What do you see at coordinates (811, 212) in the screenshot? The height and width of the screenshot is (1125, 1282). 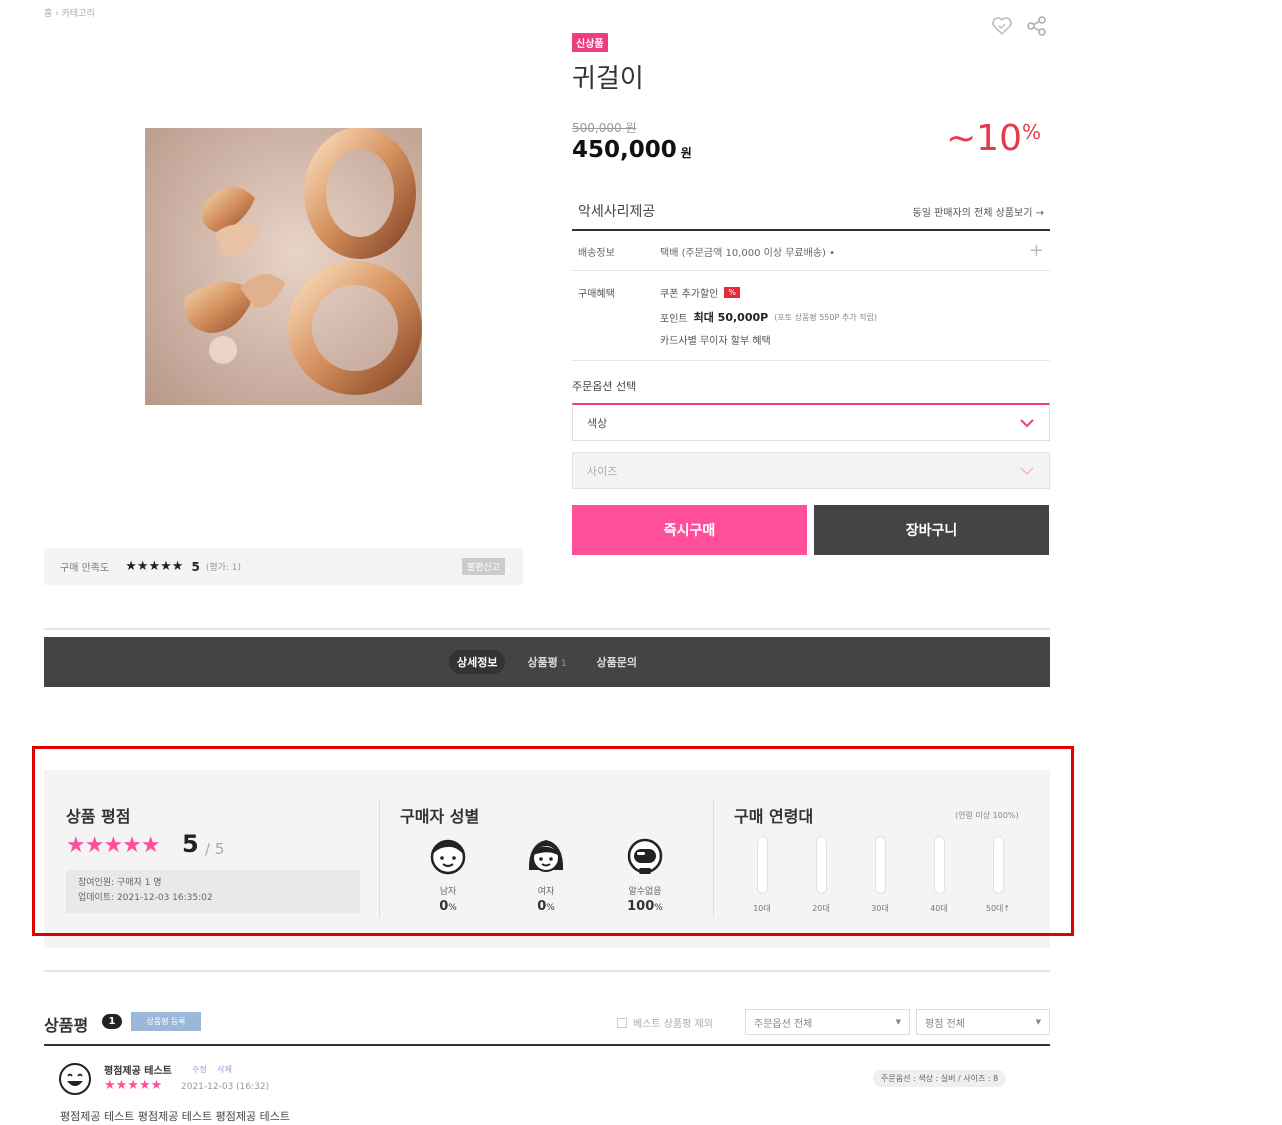 I see `seller-row: 악세사리제공 동일 판매자의 전체 상품보기 →` at bounding box center [811, 212].